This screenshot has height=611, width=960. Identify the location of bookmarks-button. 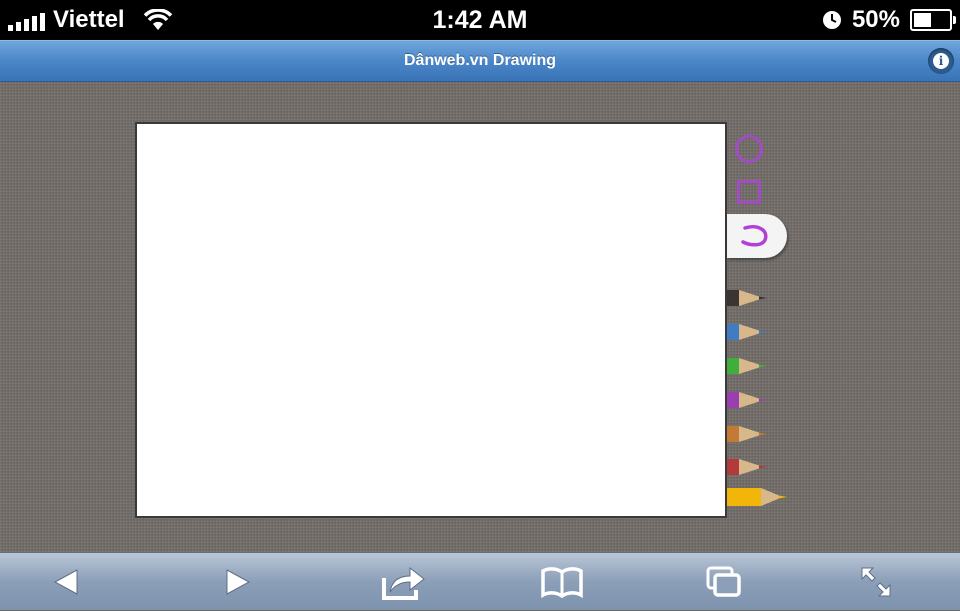
(562, 582).